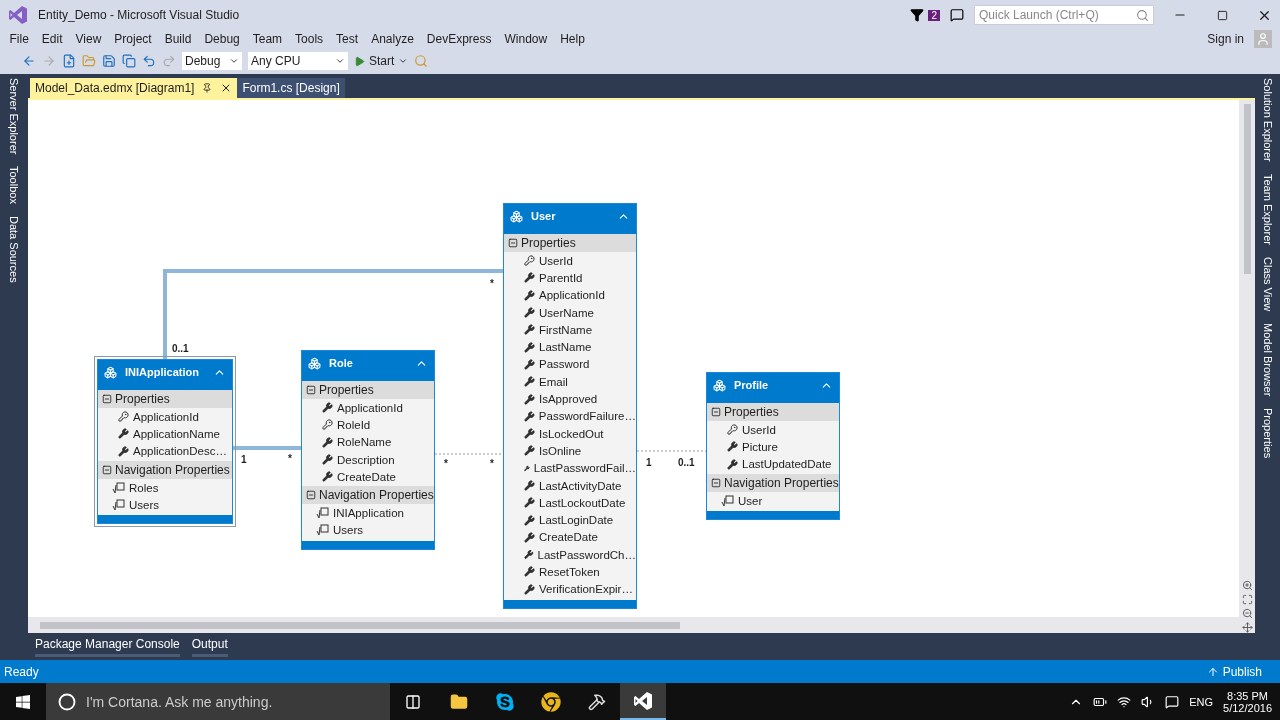 The height and width of the screenshot is (720, 1280). Describe the element at coordinates (309, 39) in the screenshot. I see `menu-item: Tools` at that location.